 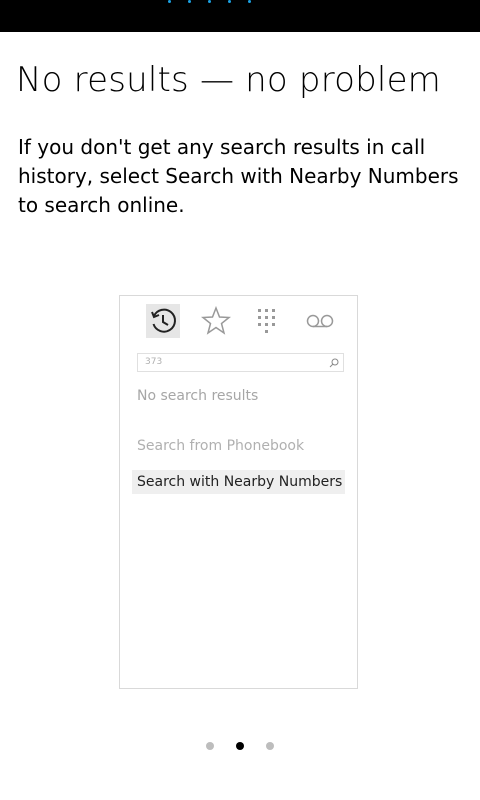 What do you see at coordinates (334, 363) in the screenshot?
I see `search-icon` at bounding box center [334, 363].